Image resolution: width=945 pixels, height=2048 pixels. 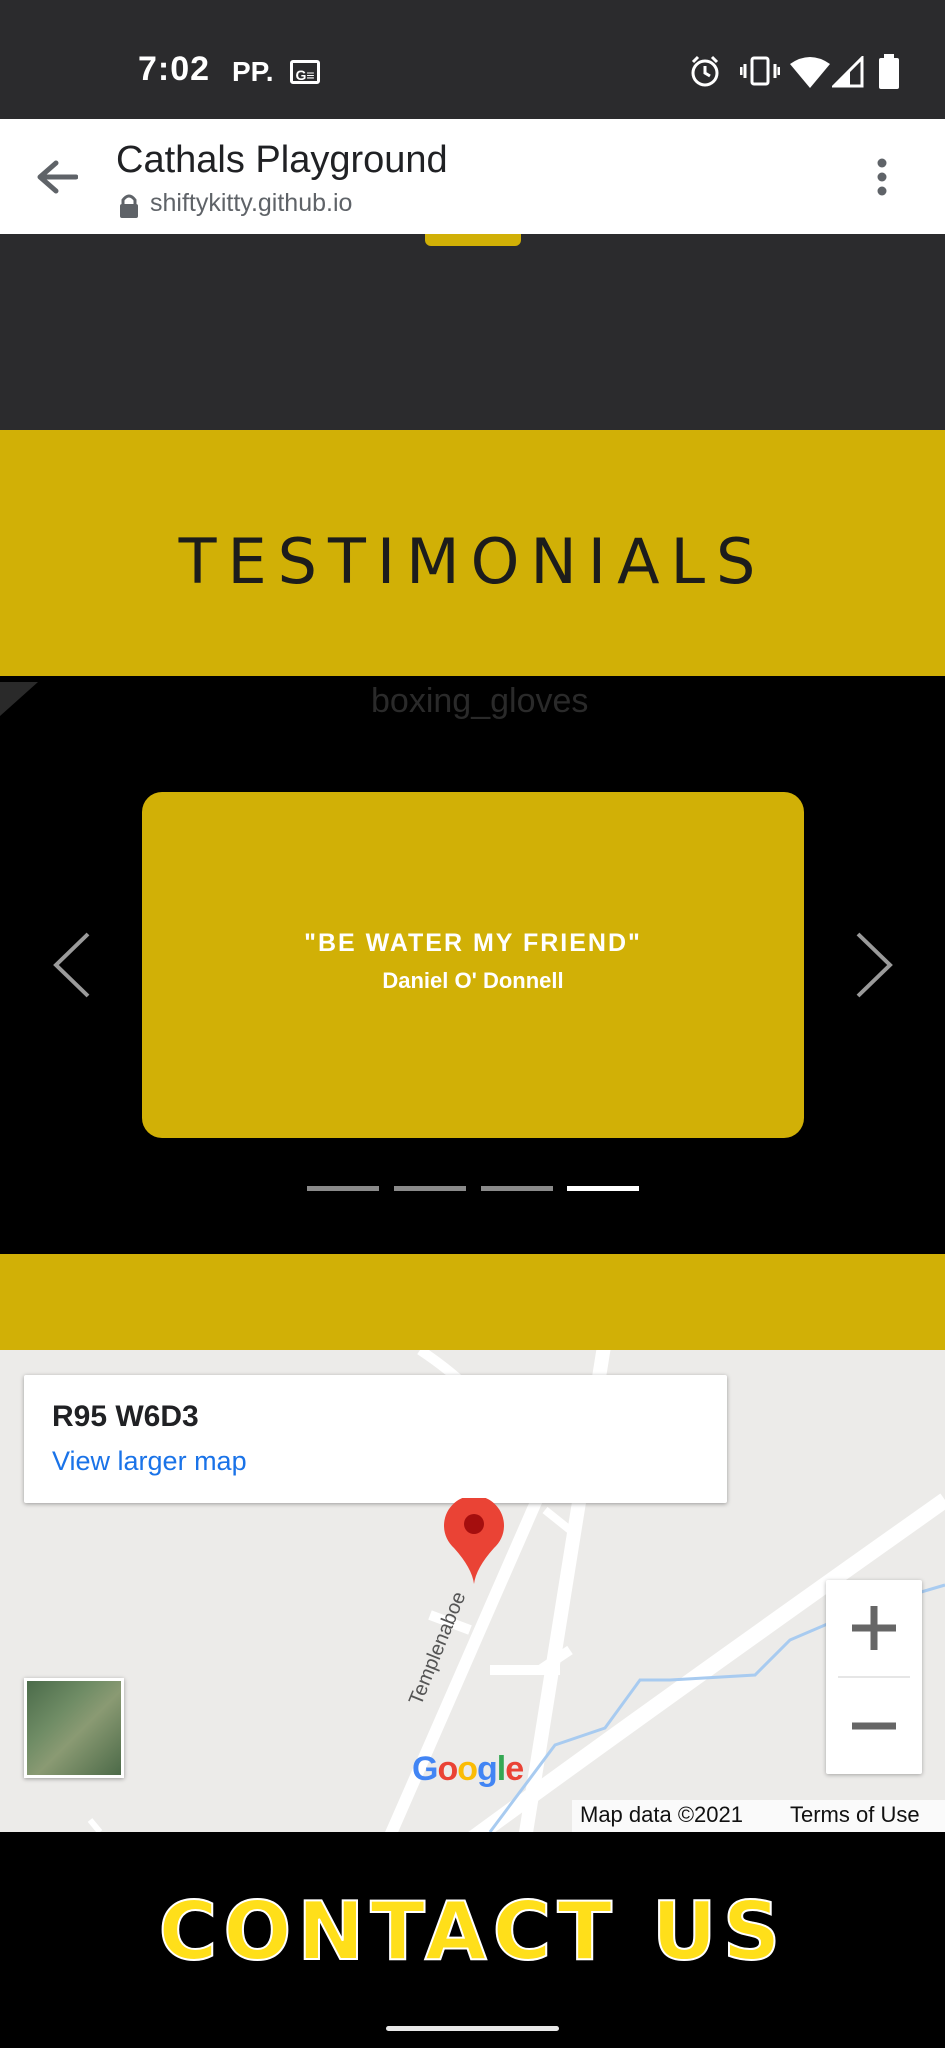 I want to click on wifi-icon, so click(x=810, y=72).